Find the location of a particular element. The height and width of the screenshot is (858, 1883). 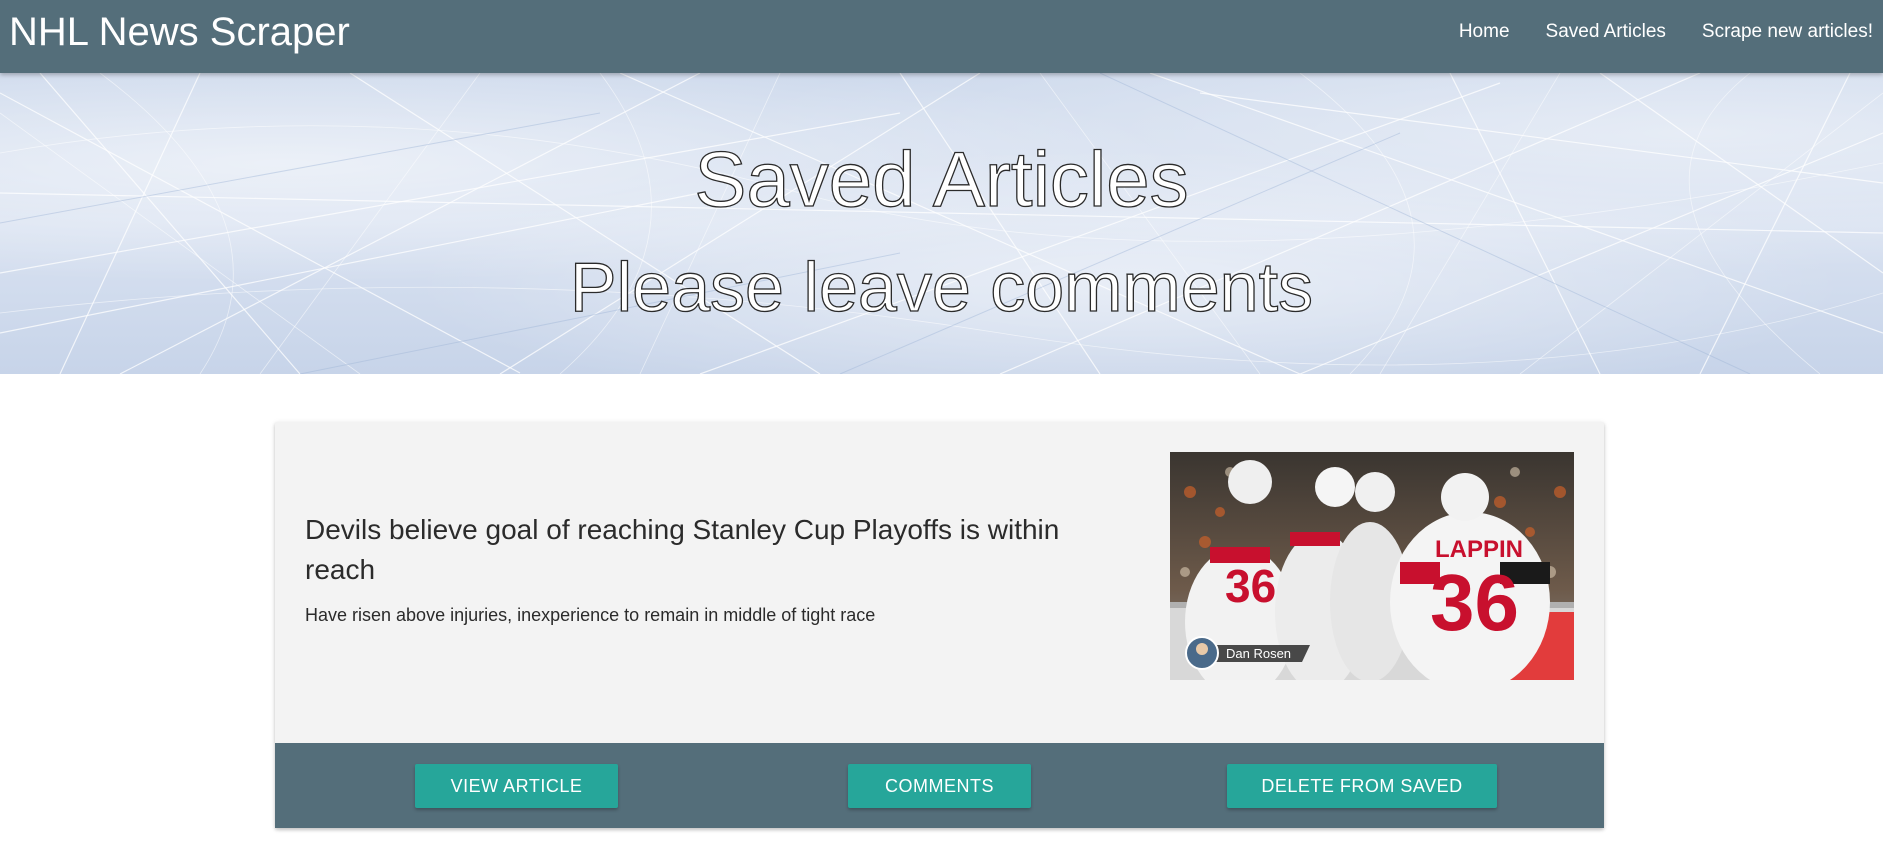

hero-subtitle: Please leave comments is located at coordinates (941, 286).